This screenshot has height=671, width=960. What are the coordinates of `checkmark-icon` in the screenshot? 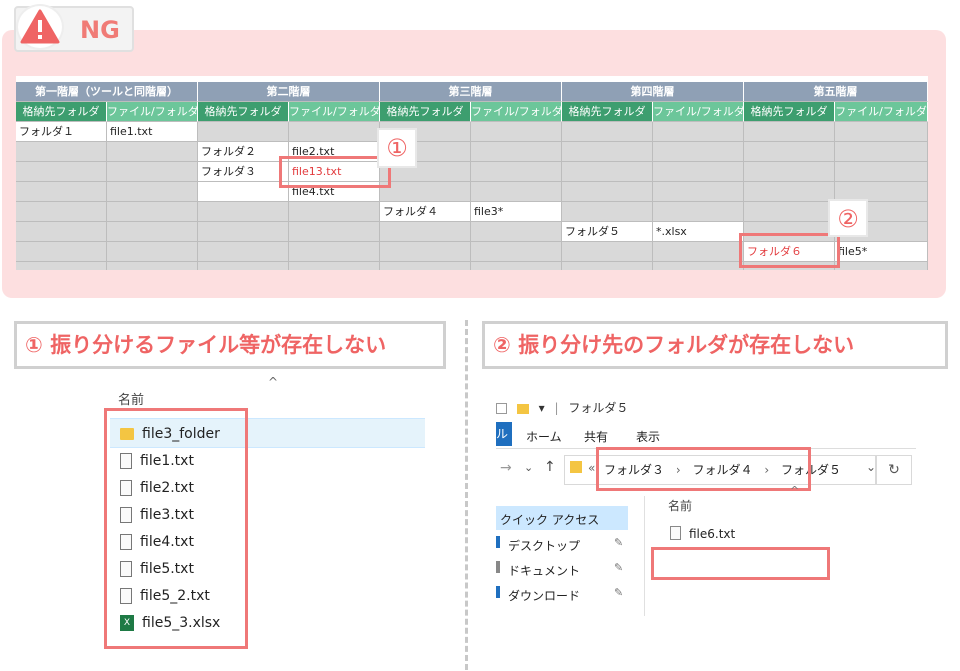 It's located at (501, 408).